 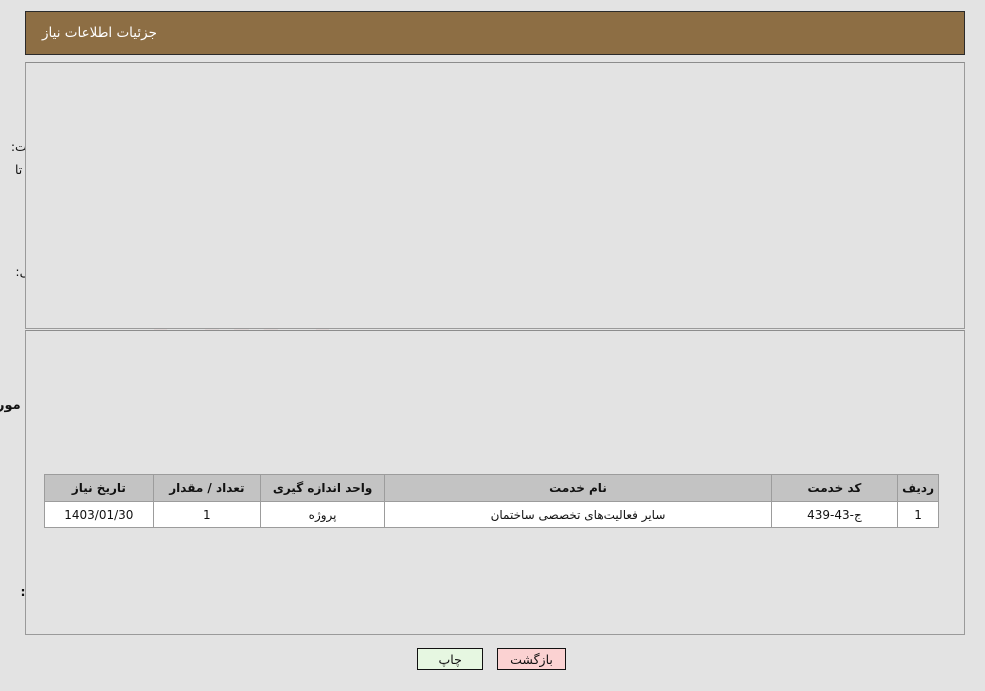 I want to click on th-service-code: کد خدمت, so click(x=835, y=488).